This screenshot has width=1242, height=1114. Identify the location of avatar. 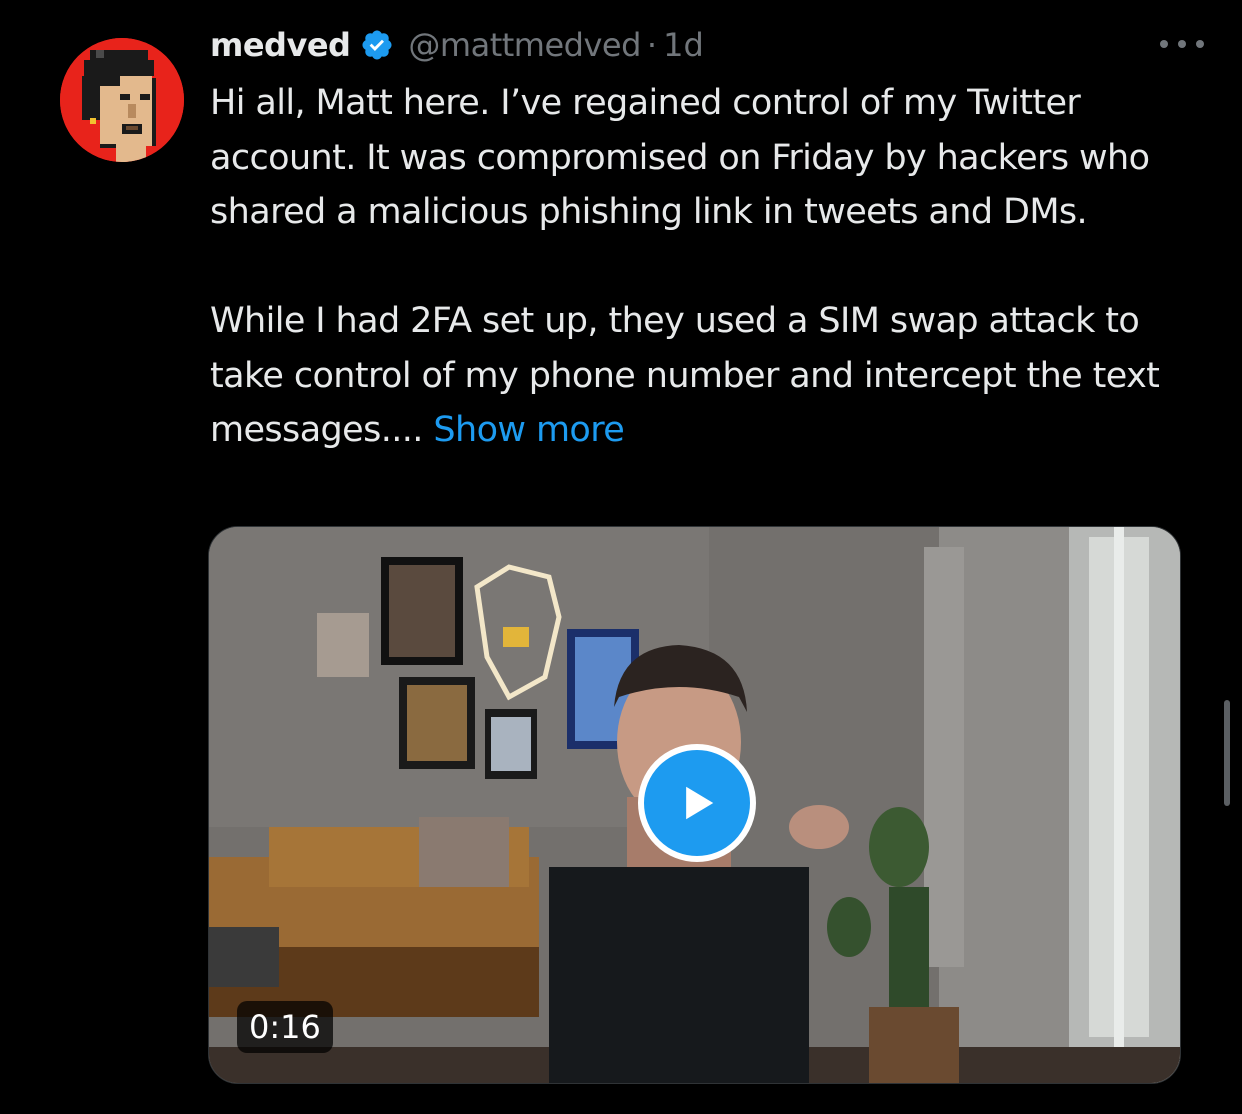
(122, 100).